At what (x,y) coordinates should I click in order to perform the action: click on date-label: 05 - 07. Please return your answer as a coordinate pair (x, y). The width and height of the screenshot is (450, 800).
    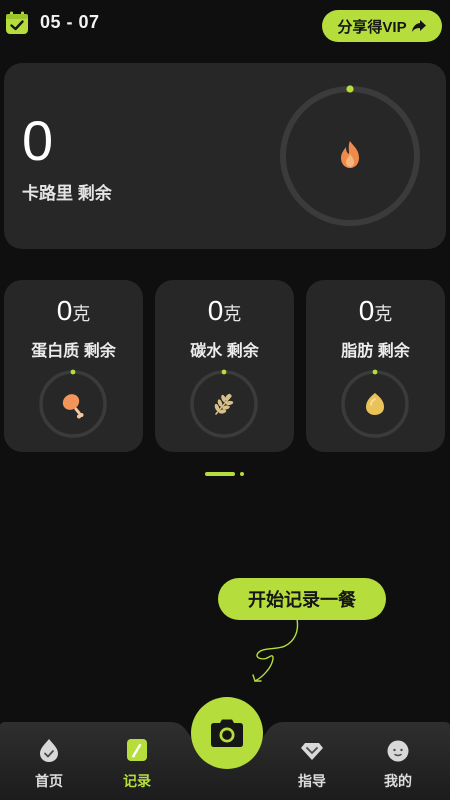
    Looking at the image, I should click on (70, 22).